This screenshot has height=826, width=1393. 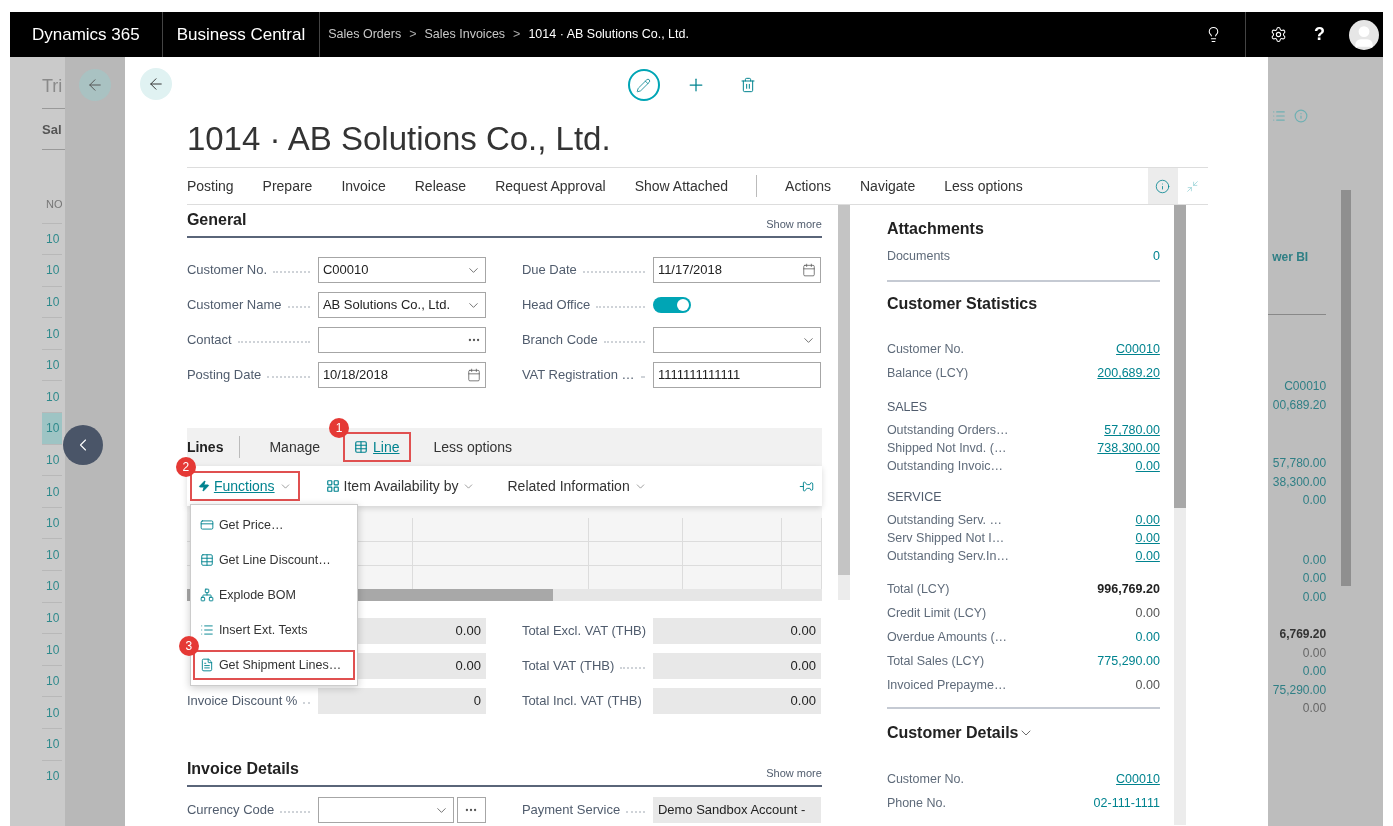 I want to click on edit-button, so click(x=643, y=85).